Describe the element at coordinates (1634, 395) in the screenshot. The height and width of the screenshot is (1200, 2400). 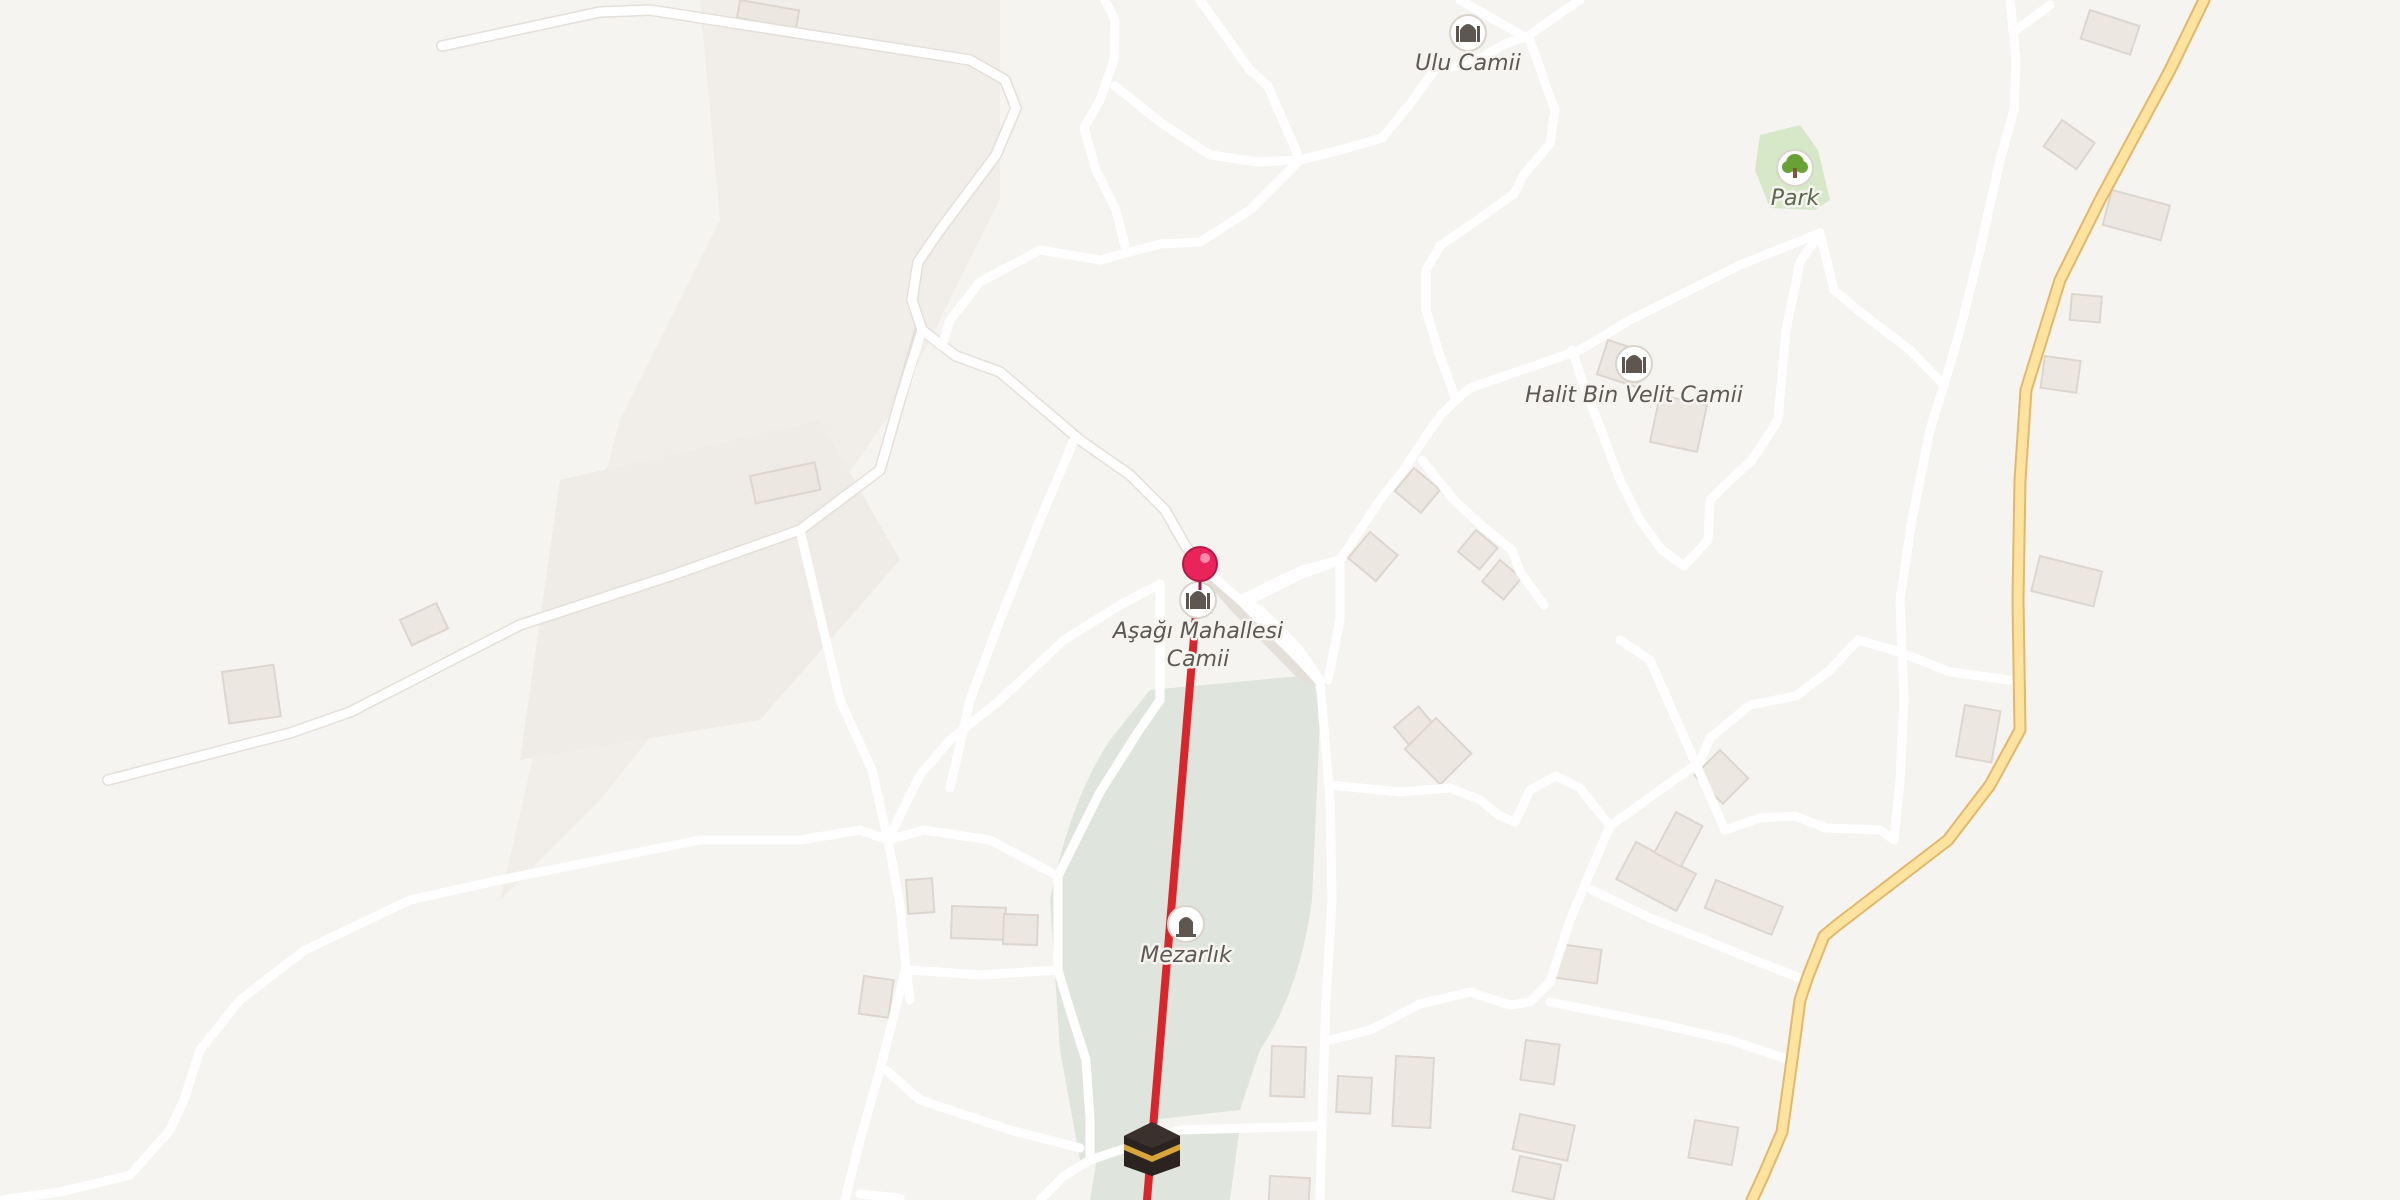
I see `poi-label-halit-bin-velit-camii: Halit Bin Velit Camii` at that location.